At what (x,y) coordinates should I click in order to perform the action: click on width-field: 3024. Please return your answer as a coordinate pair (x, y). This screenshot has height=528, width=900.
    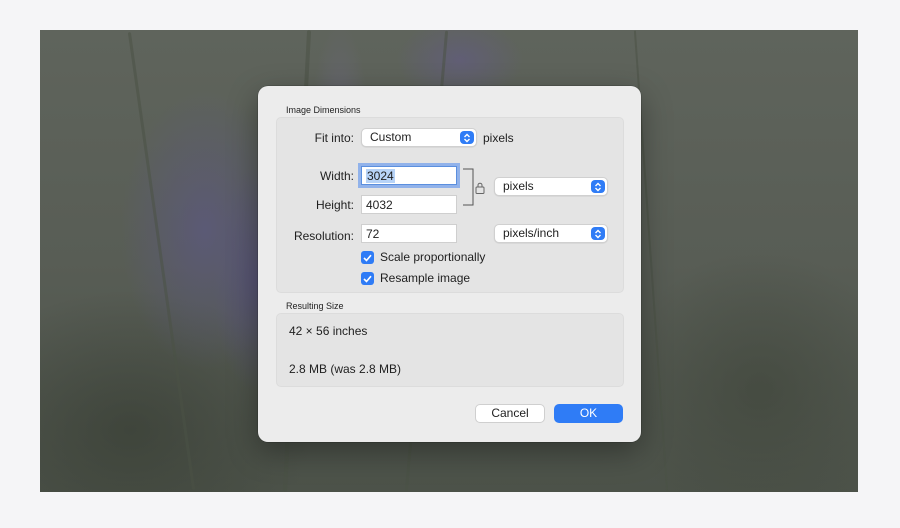
    Looking at the image, I should click on (409, 175).